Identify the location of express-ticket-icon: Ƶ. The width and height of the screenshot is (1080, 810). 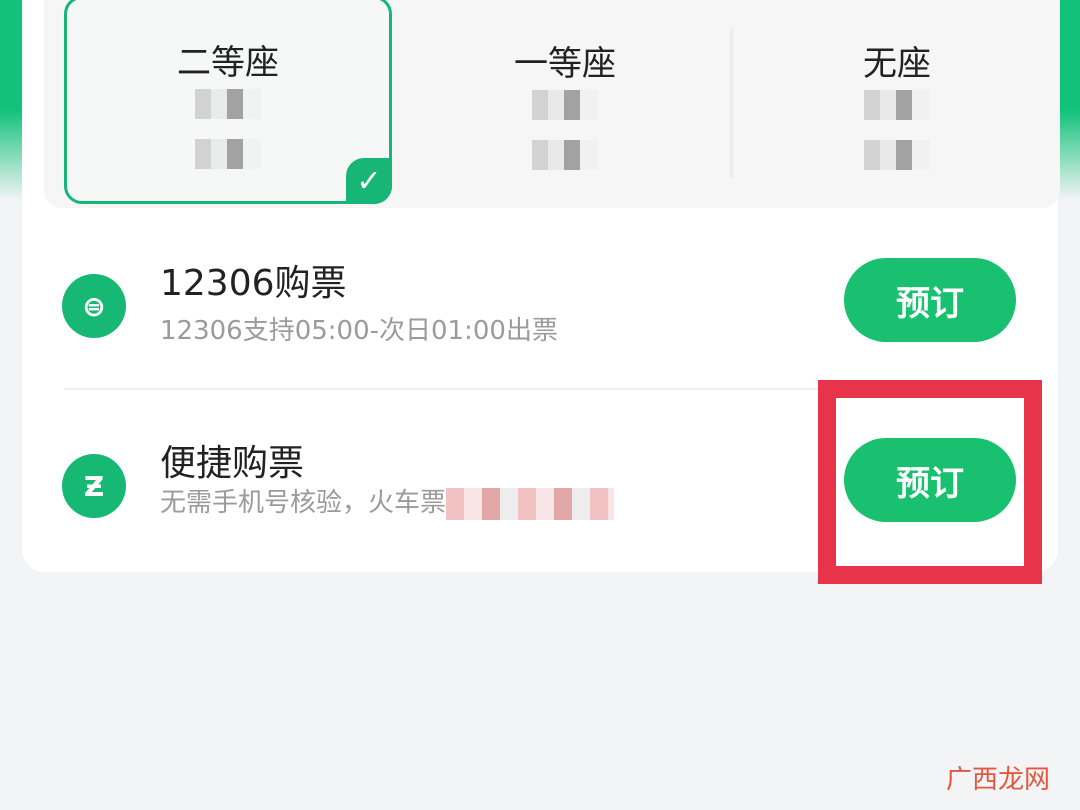
(94, 486).